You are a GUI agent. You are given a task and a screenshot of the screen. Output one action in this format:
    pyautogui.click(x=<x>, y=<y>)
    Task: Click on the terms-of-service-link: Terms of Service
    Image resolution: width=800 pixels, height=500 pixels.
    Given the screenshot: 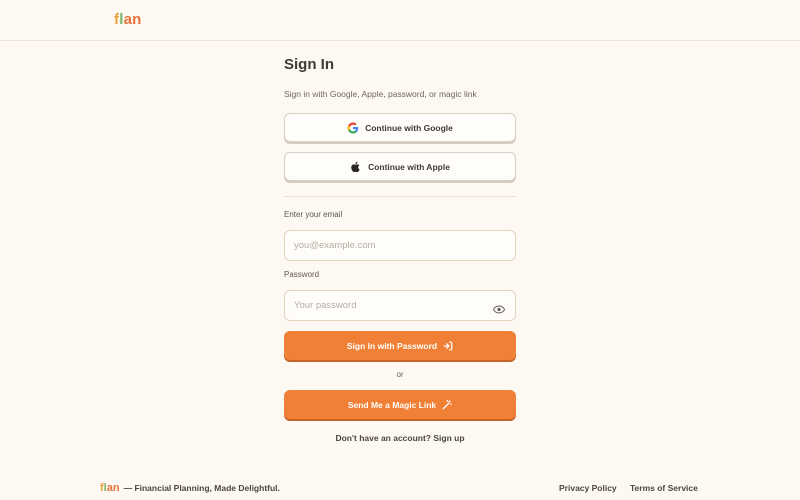 What is the action you would take?
    pyautogui.click(x=664, y=488)
    